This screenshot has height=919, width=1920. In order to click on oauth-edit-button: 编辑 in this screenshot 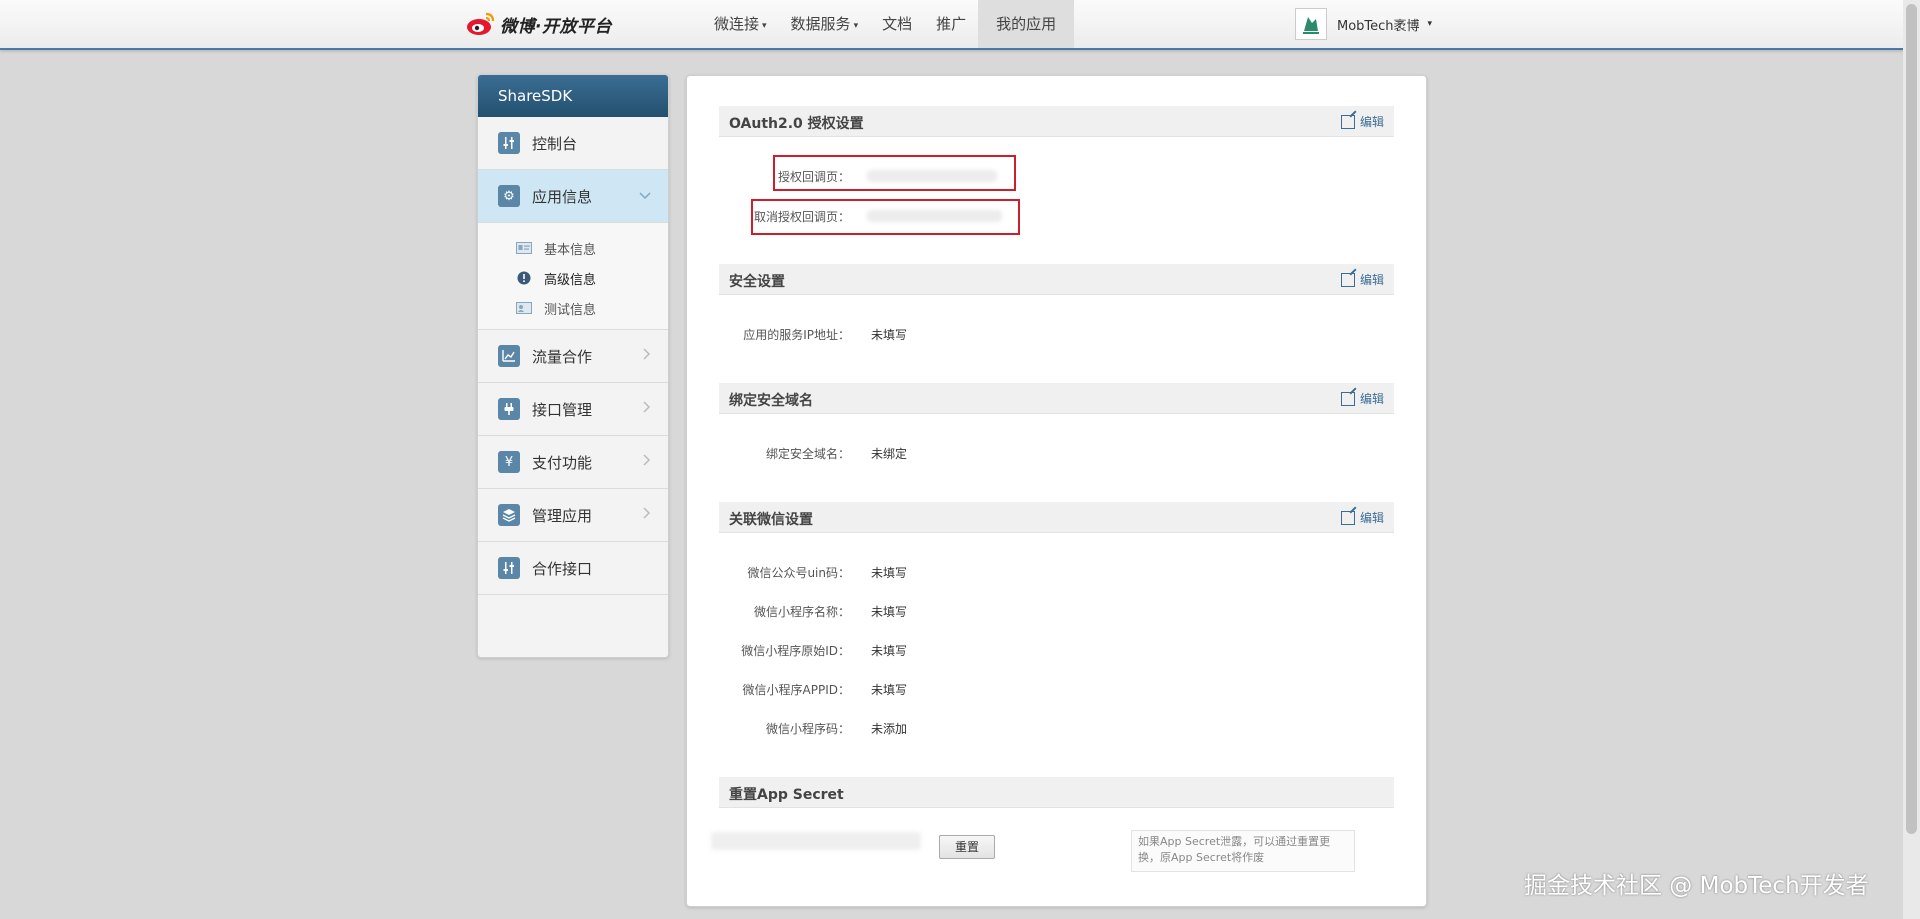, I will do `click(1362, 121)`.